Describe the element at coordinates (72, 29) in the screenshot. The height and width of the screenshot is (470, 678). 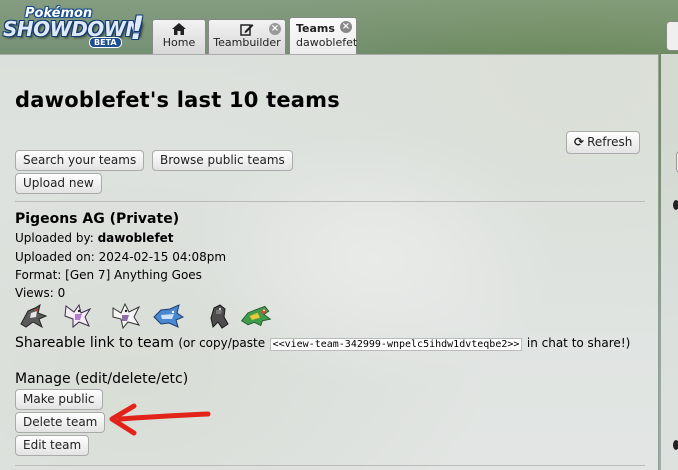
I see `logo-main-text: SHOWDOWN` at that location.